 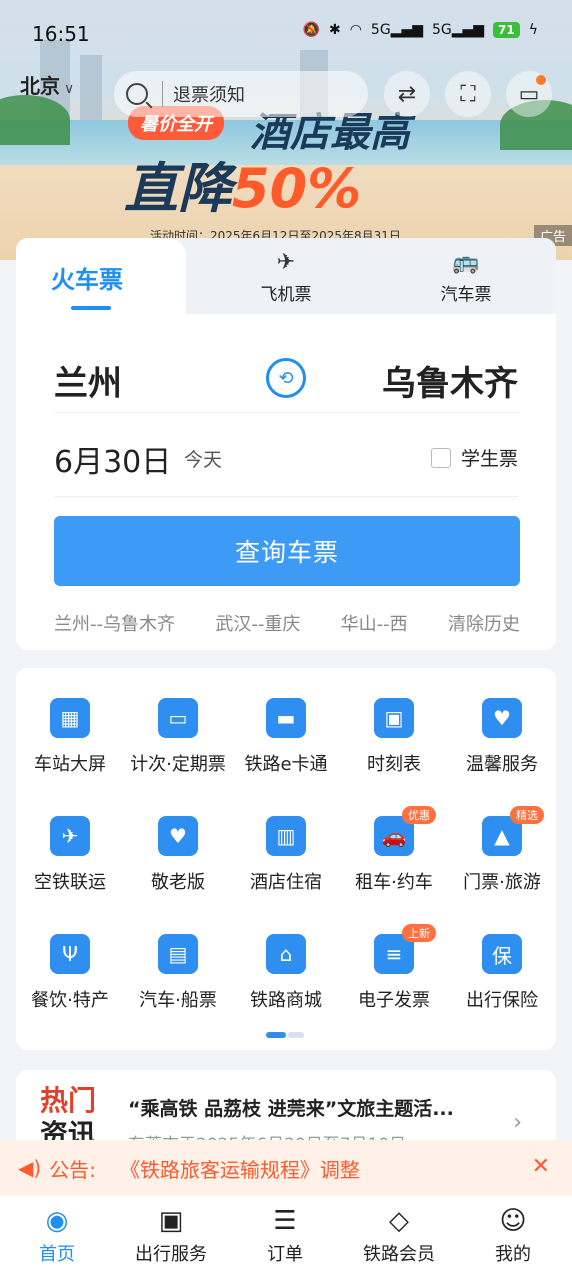 What do you see at coordinates (286, 295) in the screenshot?
I see `tab-label: 飞机票` at bounding box center [286, 295].